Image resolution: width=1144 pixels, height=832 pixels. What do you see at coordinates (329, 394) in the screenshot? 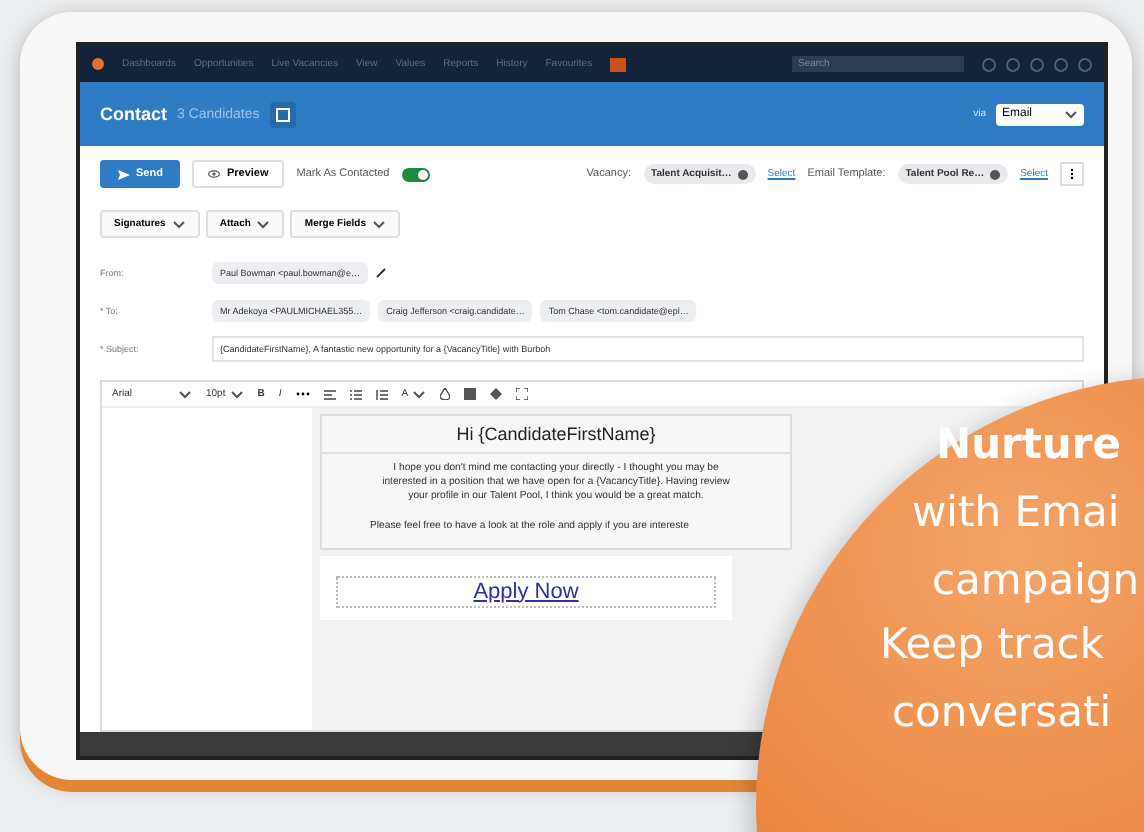
I see `align-icon` at bounding box center [329, 394].